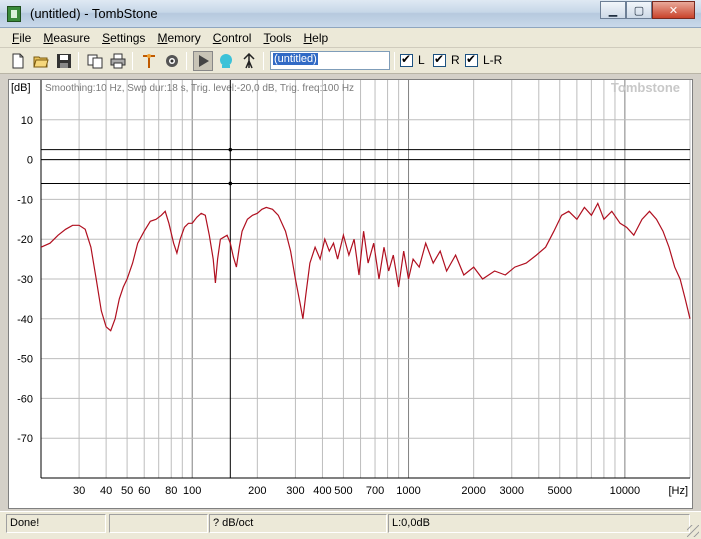  Describe the element at coordinates (613, 10) in the screenshot. I see `minimize-icon: ▁` at that location.